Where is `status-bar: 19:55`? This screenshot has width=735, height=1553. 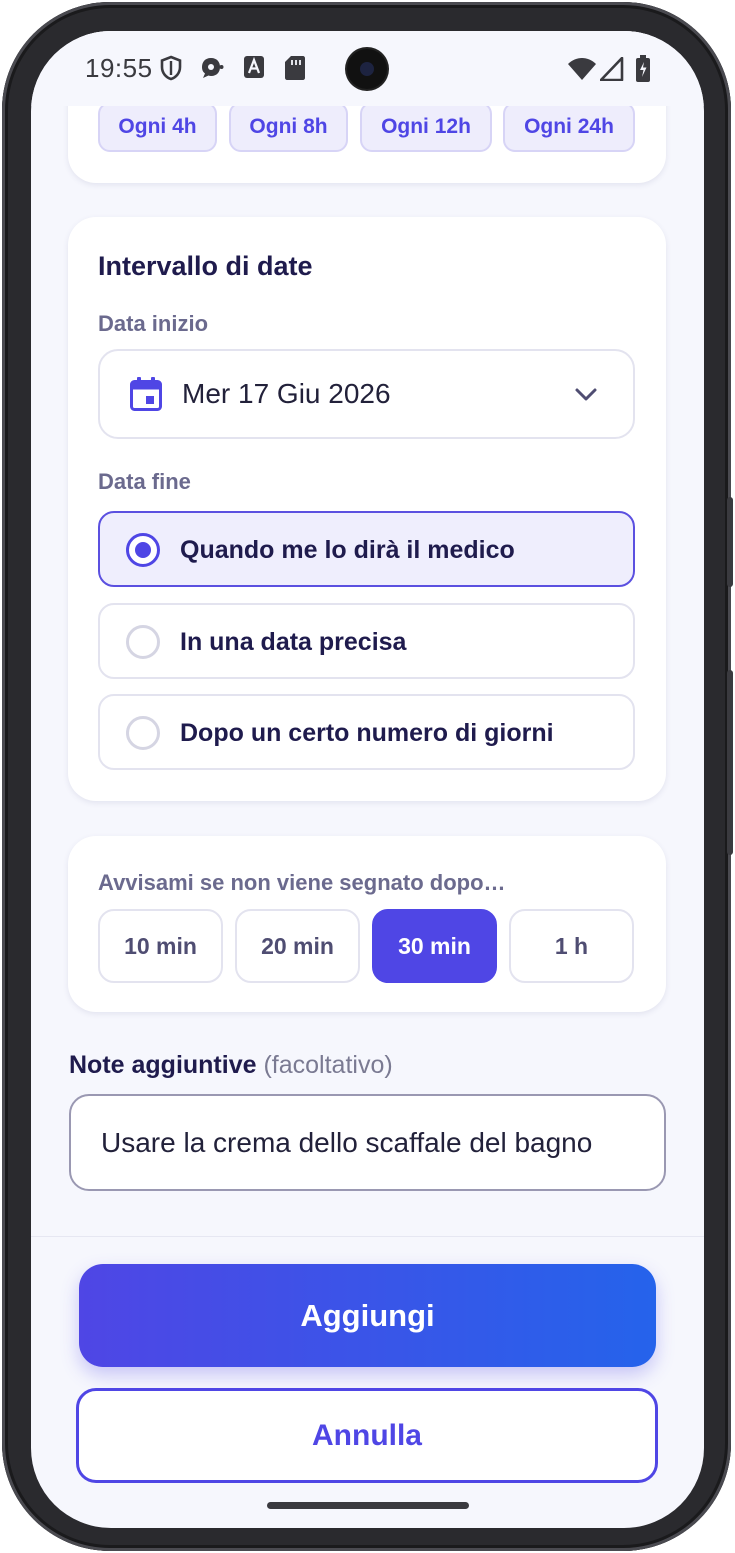
status-bar: 19:55 is located at coordinates (367, 68).